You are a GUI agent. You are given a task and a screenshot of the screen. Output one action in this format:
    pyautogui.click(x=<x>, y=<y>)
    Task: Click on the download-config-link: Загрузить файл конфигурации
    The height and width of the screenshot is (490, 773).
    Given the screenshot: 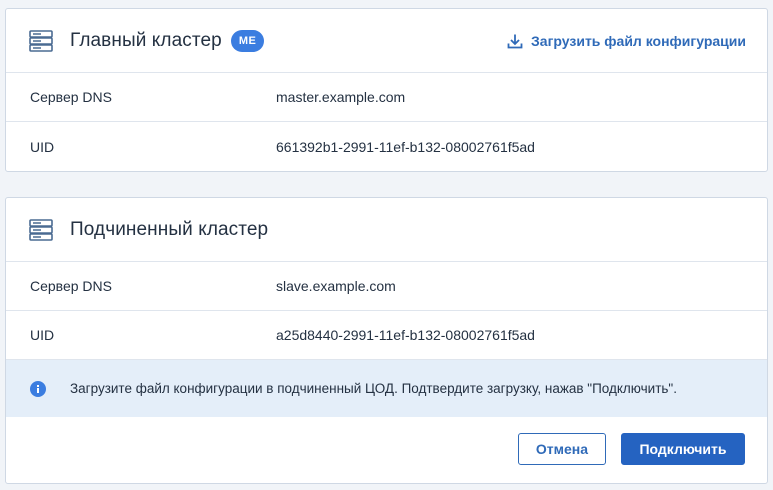 What is the action you would take?
    pyautogui.click(x=626, y=41)
    